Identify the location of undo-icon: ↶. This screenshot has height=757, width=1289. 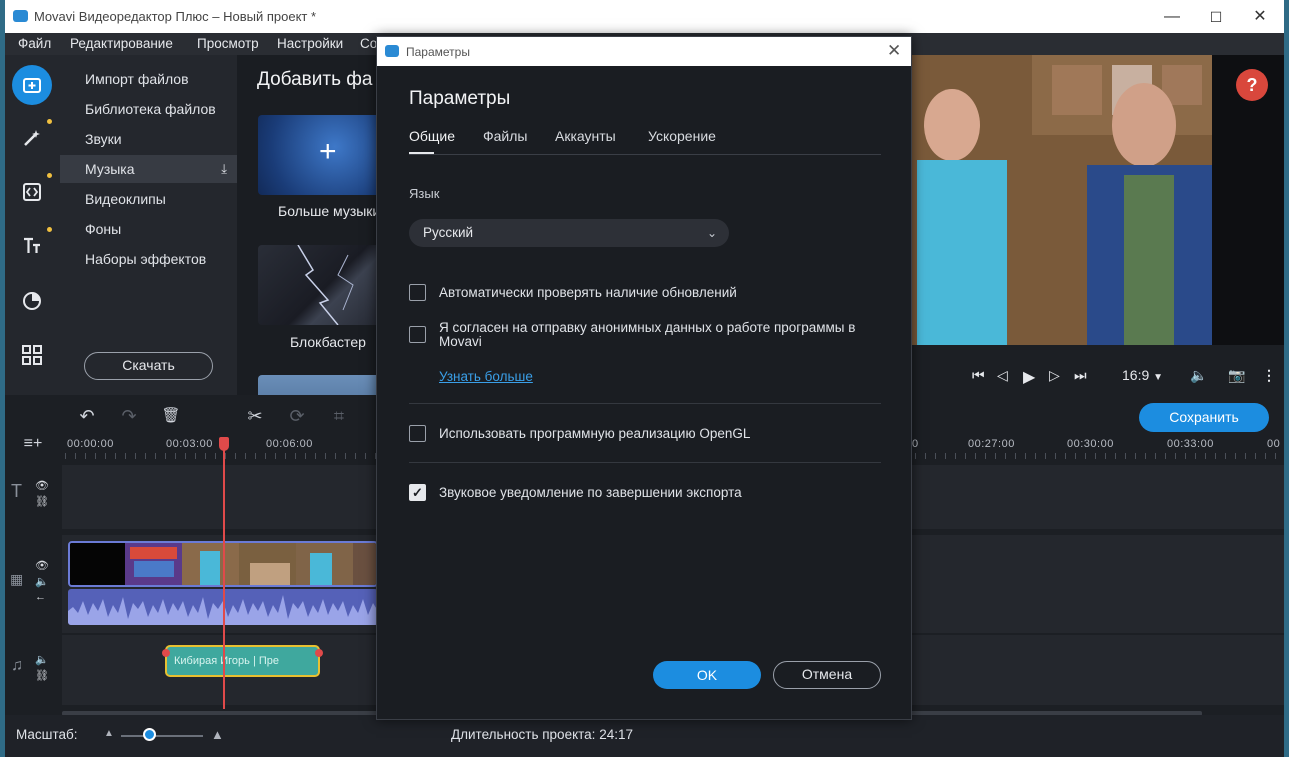
(87, 416).